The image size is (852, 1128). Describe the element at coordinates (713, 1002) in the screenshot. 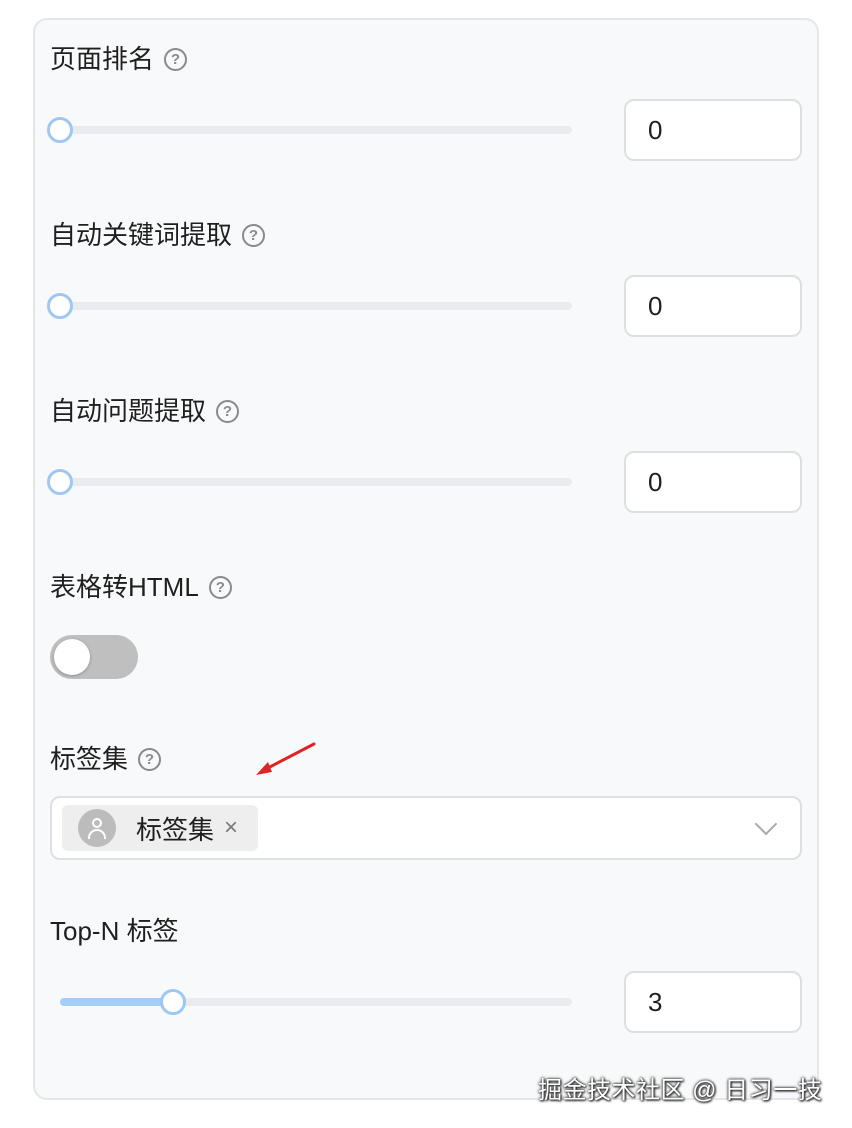

I see `top-n-tags-input: 3` at that location.